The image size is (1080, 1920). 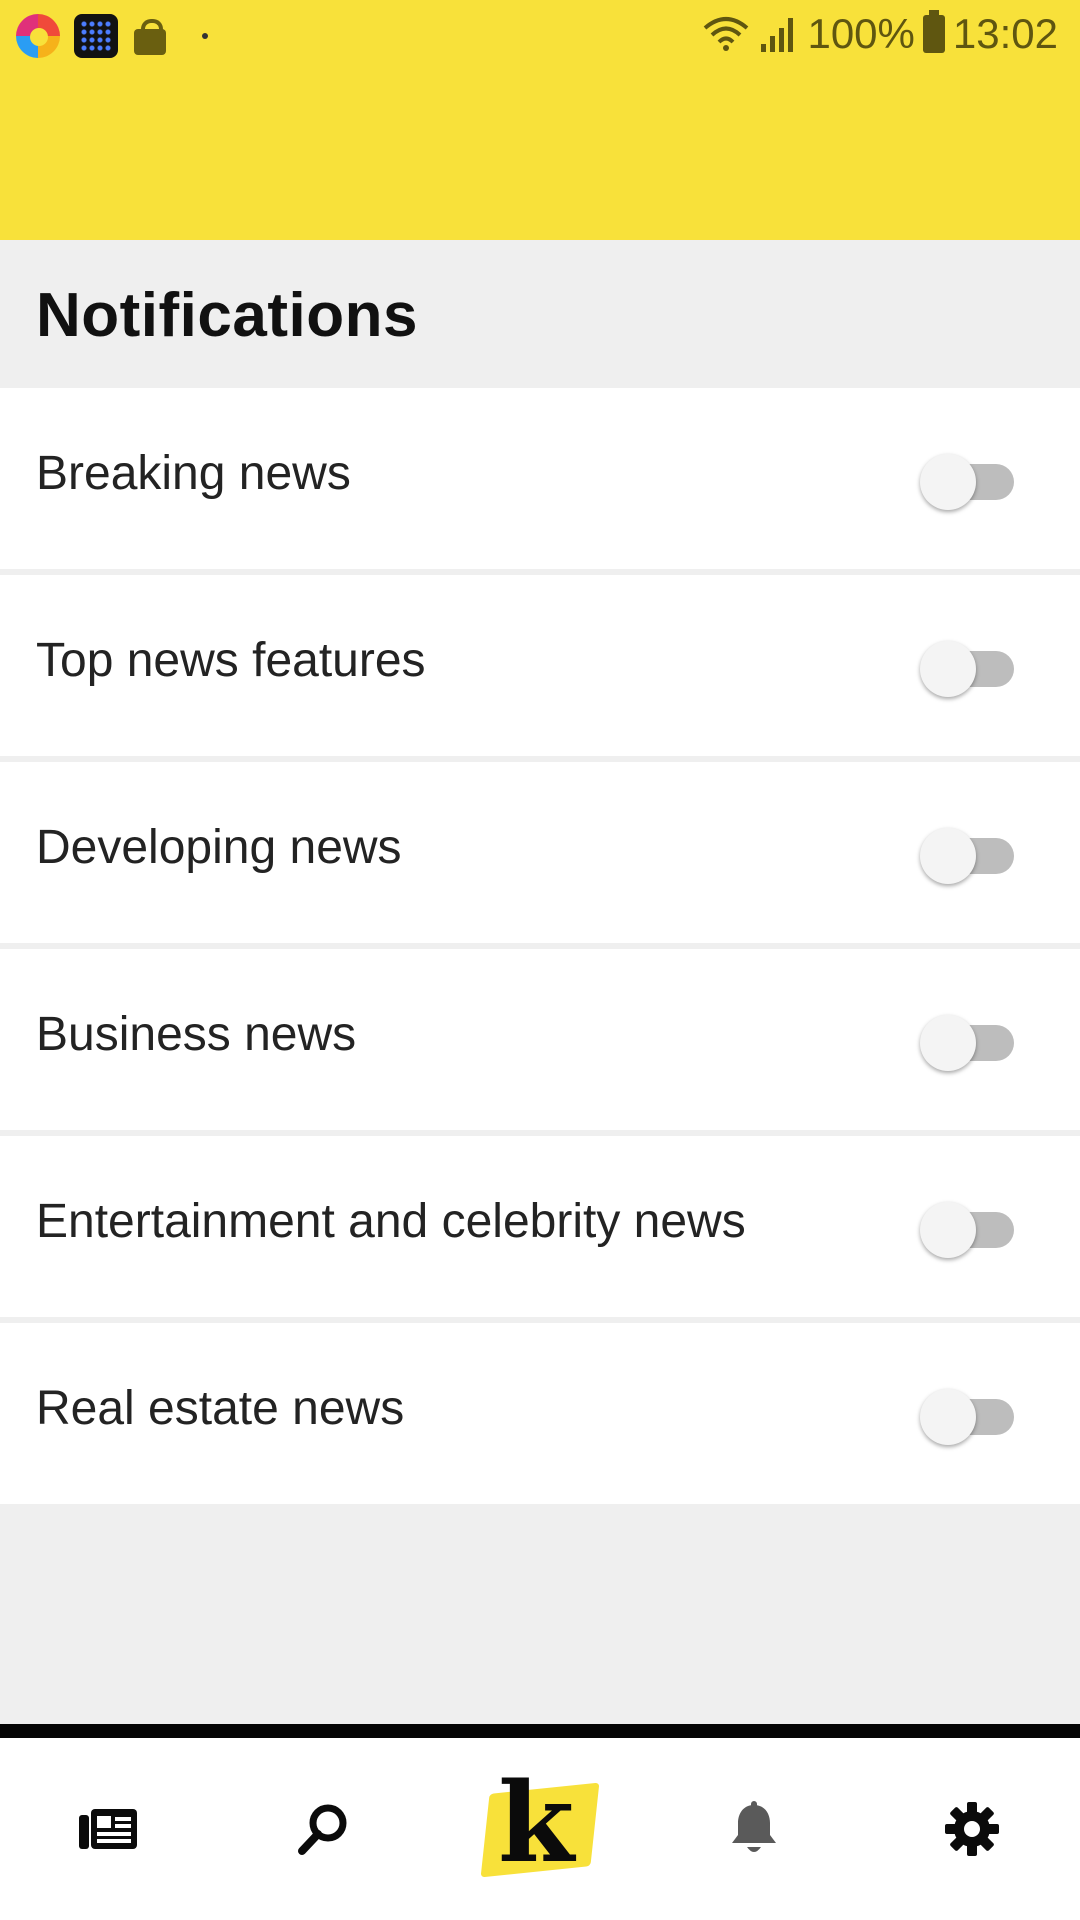 I want to click on list-item: Business news, so click(x=540, y=1039).